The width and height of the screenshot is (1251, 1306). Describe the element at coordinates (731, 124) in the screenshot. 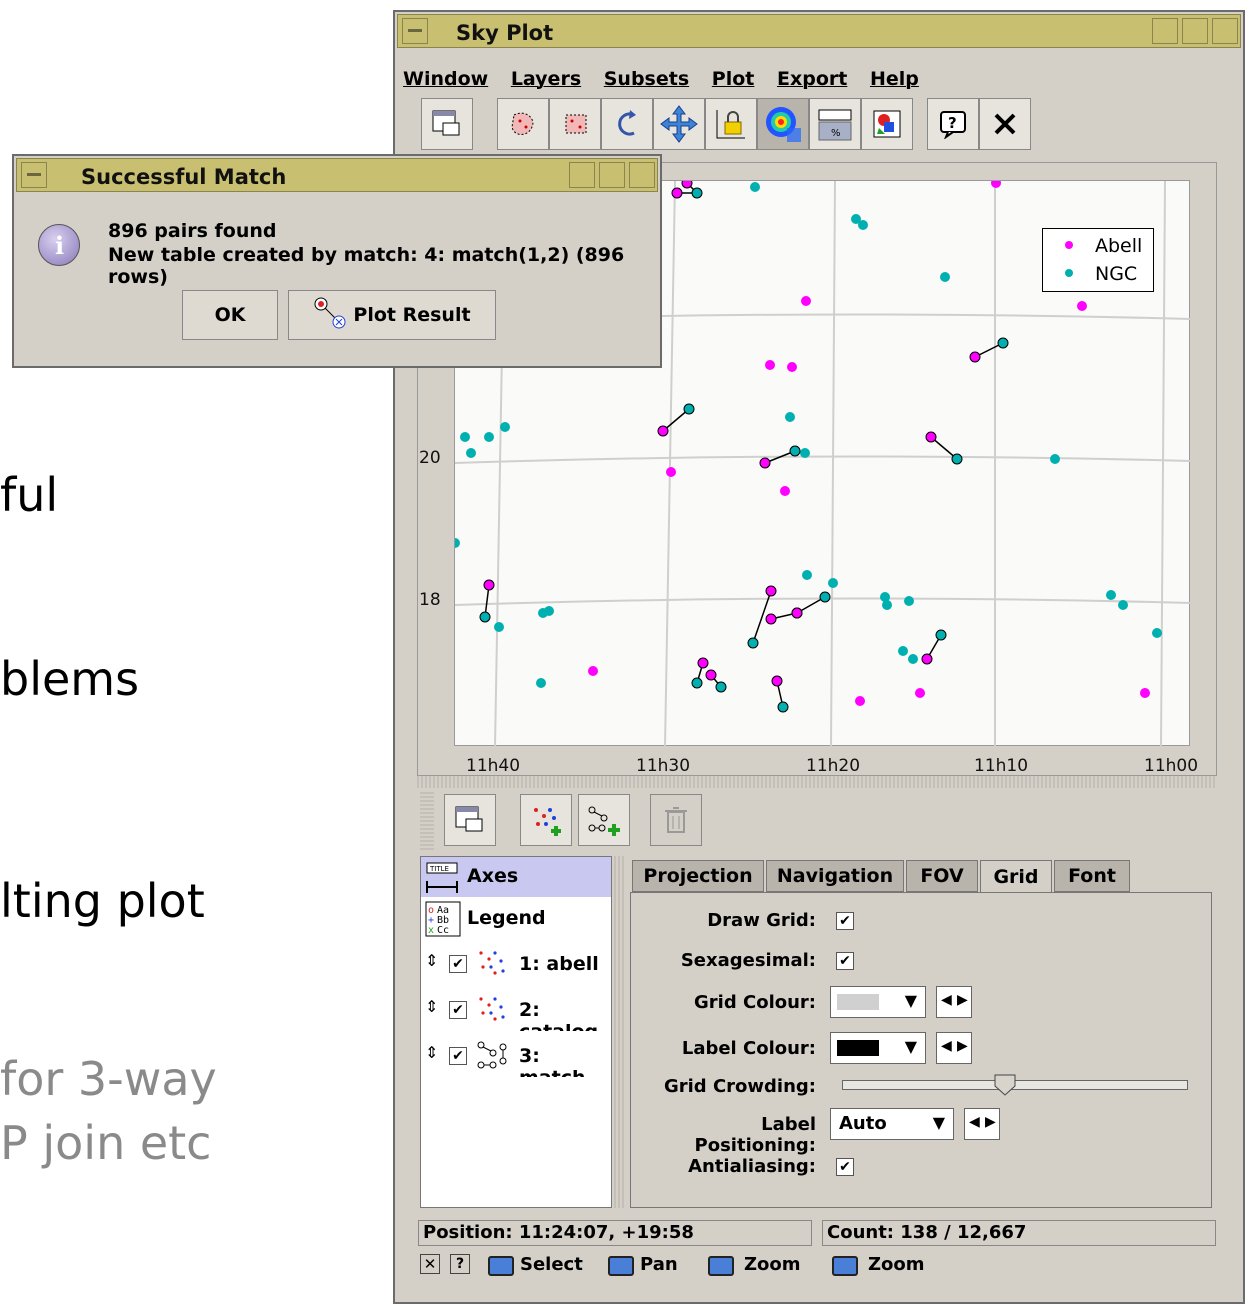

I see `lock-icon` at that location.